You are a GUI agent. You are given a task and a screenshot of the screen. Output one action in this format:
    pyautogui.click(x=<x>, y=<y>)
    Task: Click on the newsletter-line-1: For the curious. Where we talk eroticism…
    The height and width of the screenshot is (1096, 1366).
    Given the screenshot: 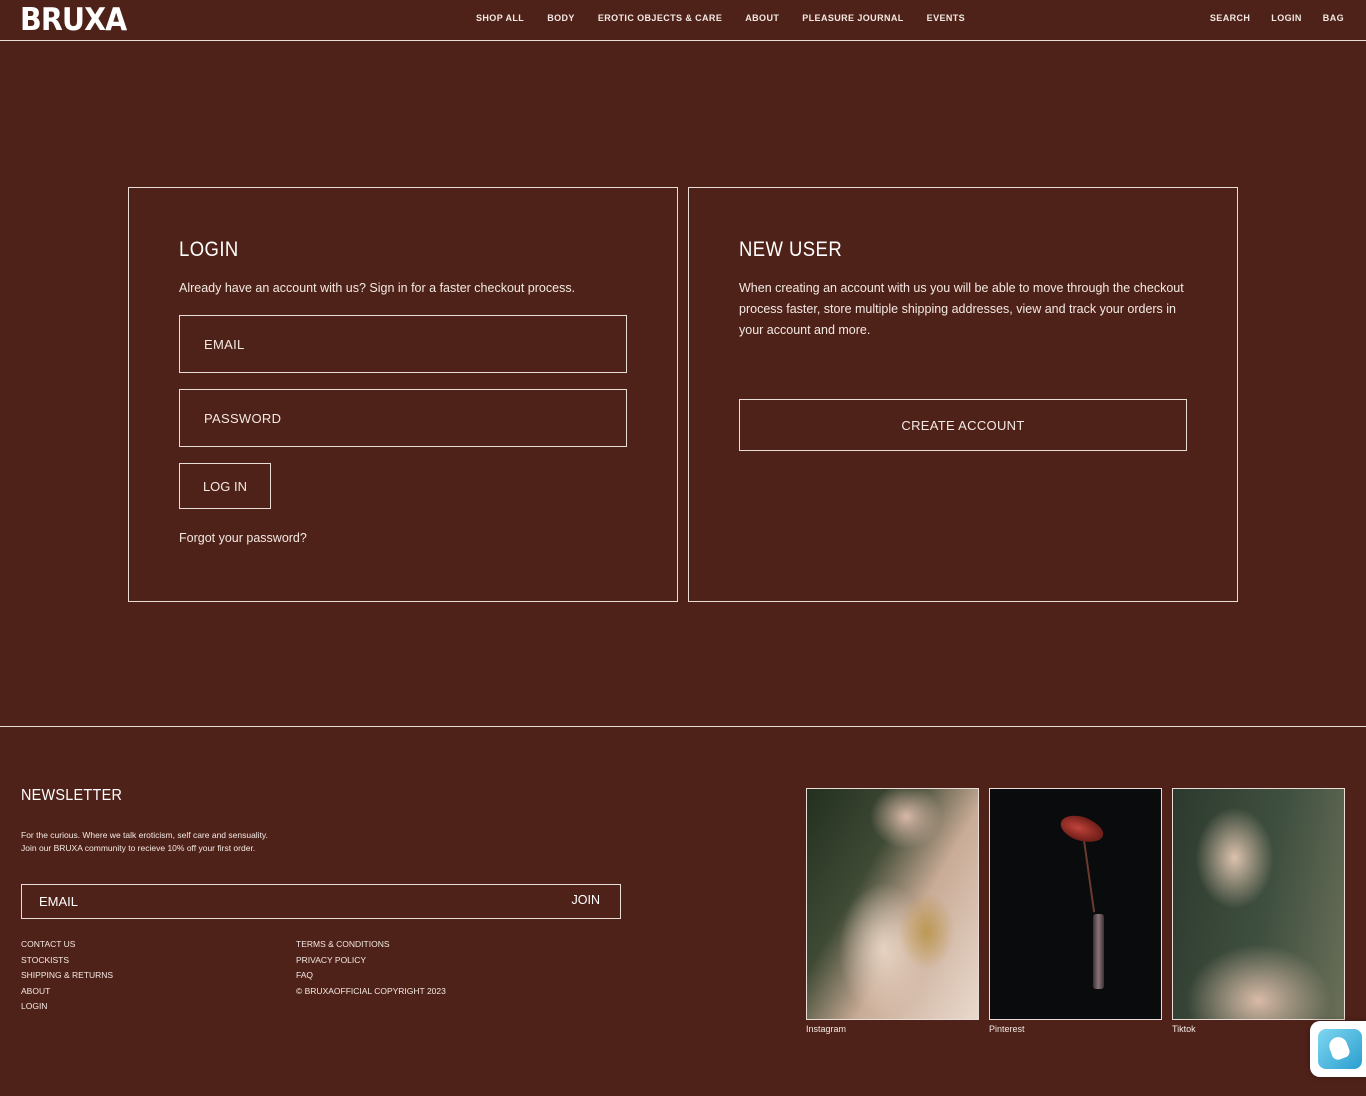 What is the action you would take?
    pyautogui.click(x=144, y=835)
    